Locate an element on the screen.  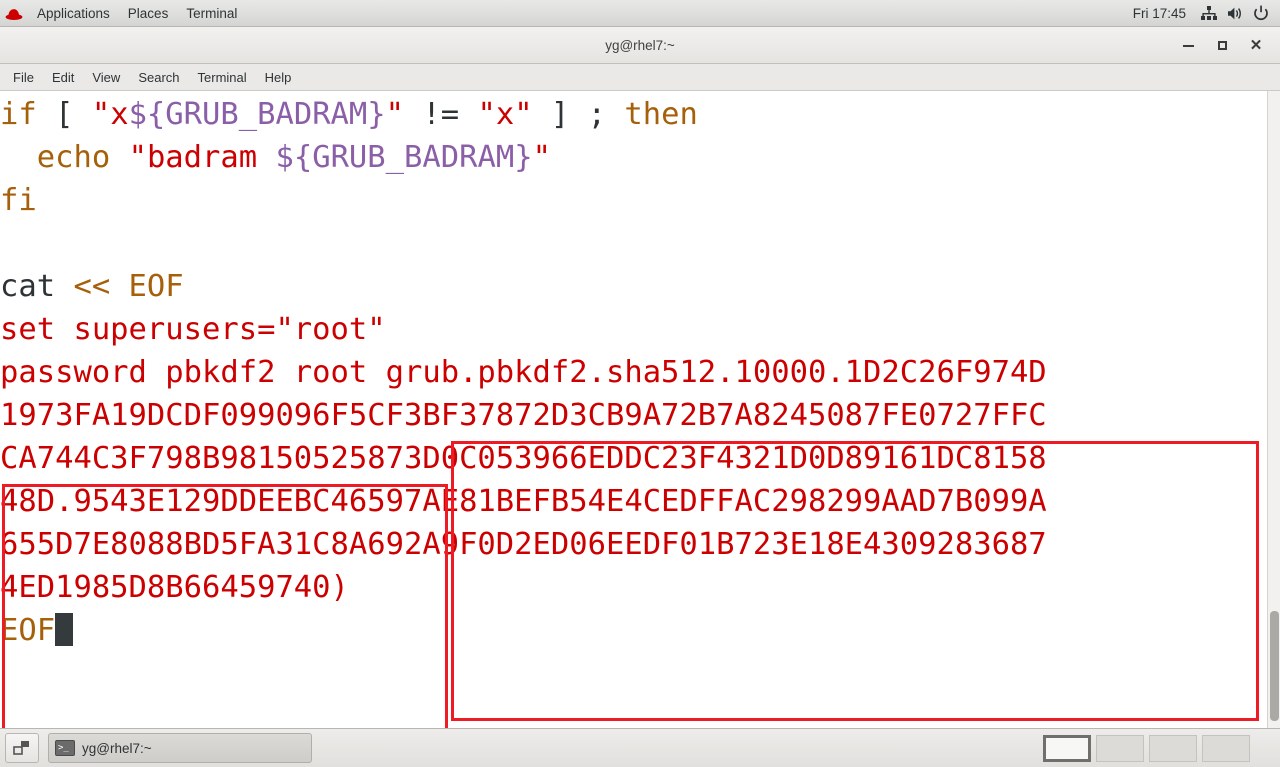
line-eof: EOF is located at coordinates (523, 630).